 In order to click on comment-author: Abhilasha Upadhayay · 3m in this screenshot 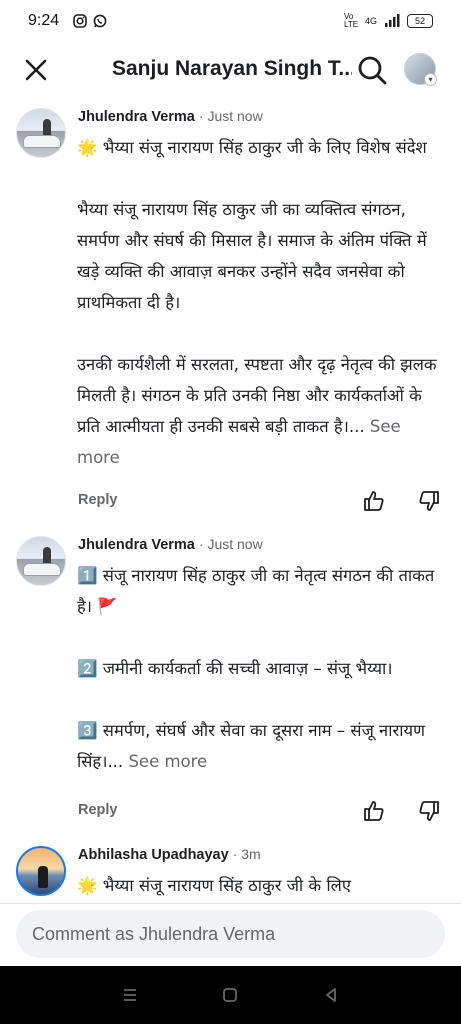, I will do `click(169, 854)`.